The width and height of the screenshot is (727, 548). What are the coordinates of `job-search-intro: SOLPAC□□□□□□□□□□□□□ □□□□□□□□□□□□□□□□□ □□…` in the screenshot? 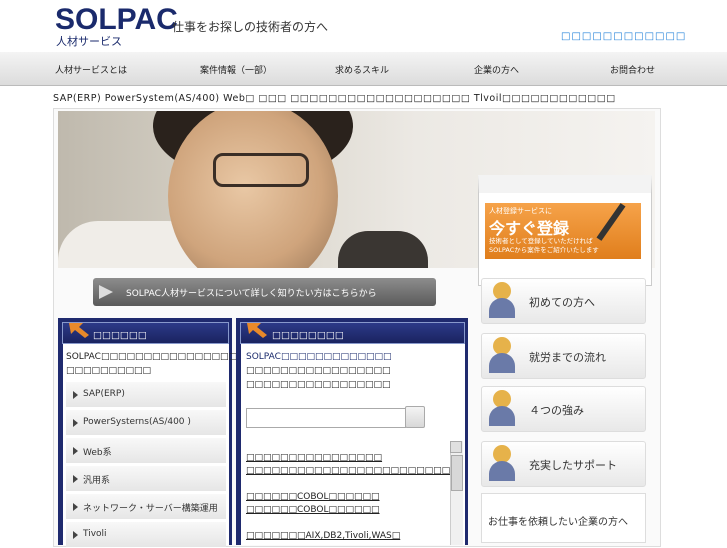 It's located at (353, 371).